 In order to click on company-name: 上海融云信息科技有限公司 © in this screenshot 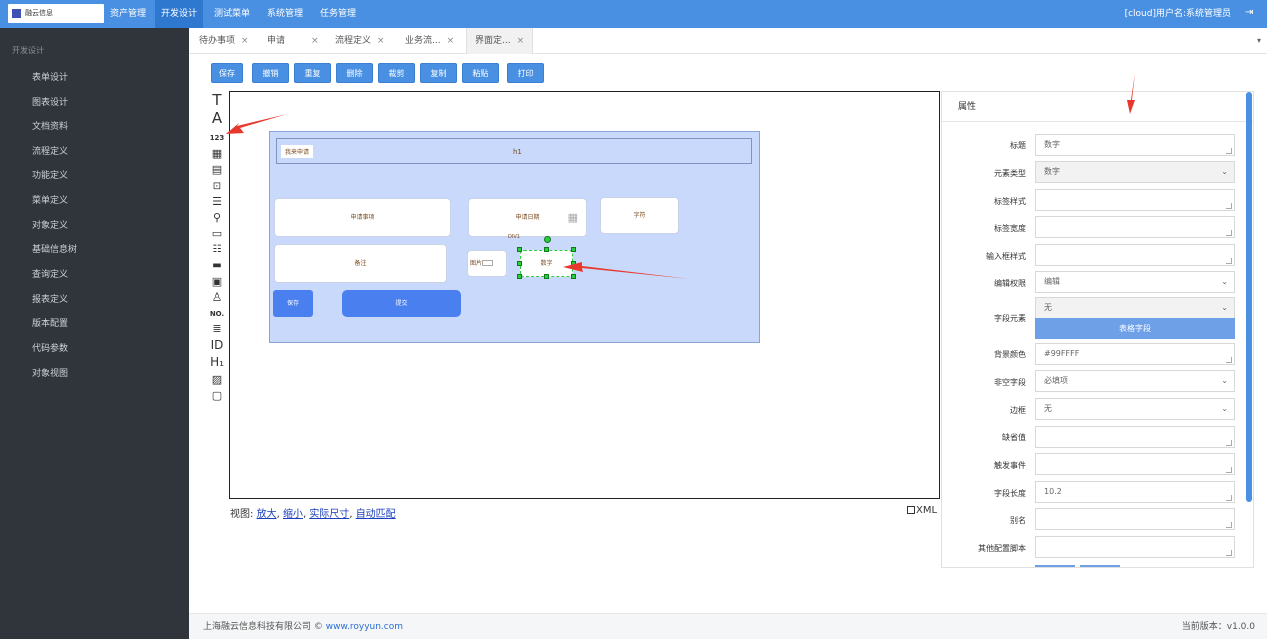, I will do `click(263, 627)`.